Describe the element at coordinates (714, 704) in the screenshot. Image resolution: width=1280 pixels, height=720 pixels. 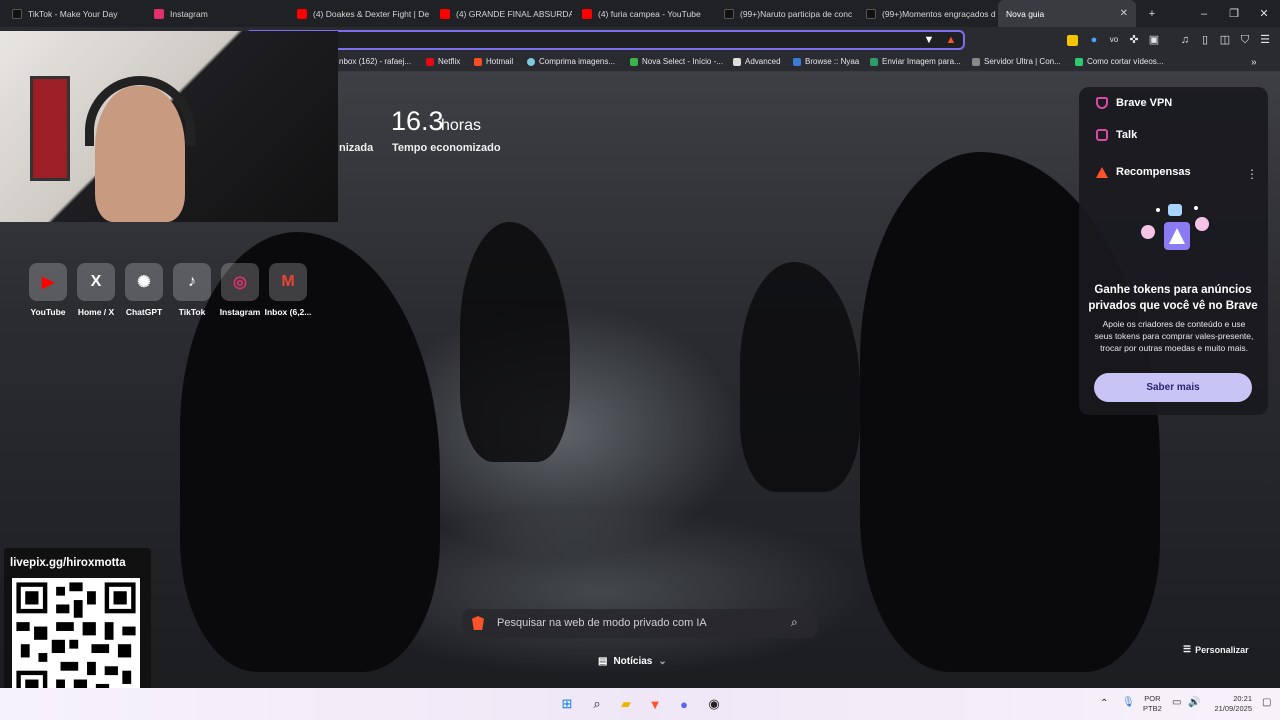
I see `obs-icon: ◉` at that location.